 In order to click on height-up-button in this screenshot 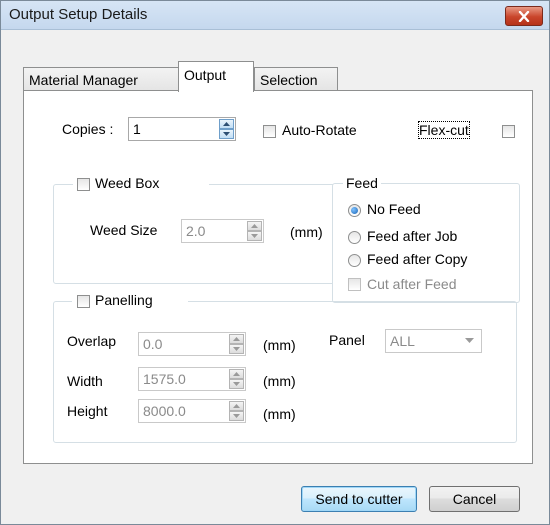, I will do `click(236, 406)`.